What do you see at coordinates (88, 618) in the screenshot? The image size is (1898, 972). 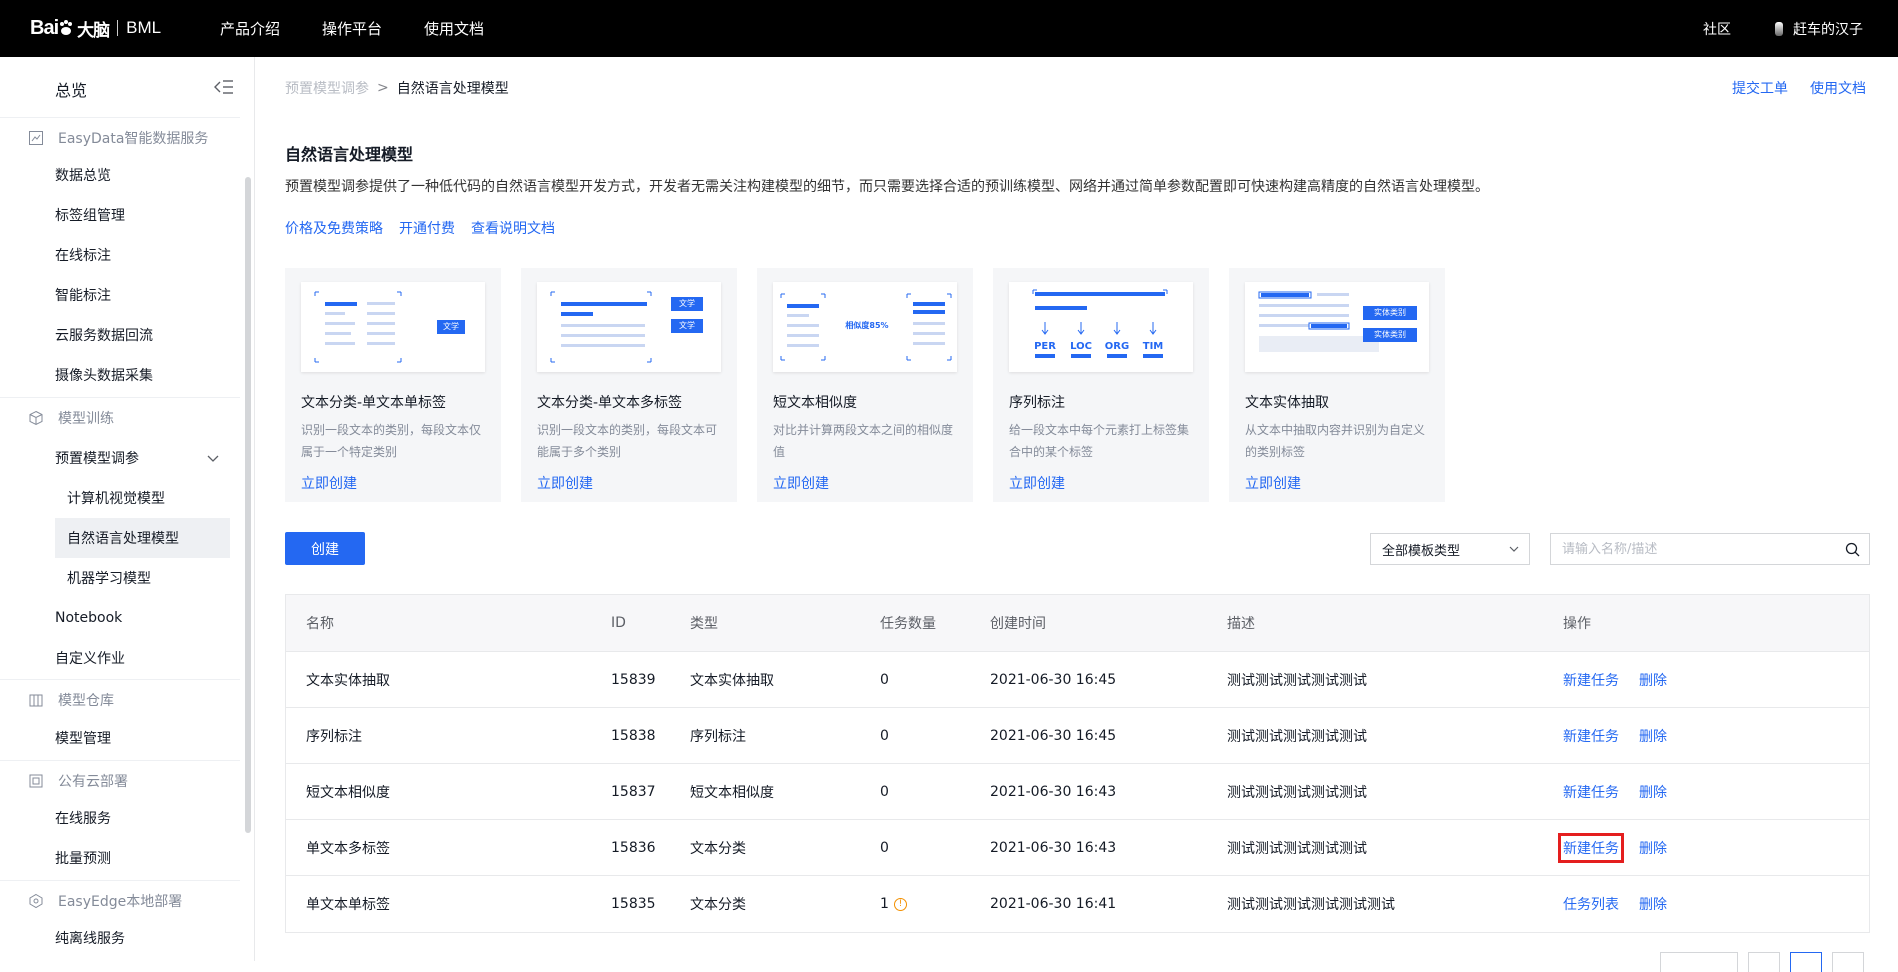 I see `sidebar-item-notebook: Notebook` at bounding box center [88, 618].